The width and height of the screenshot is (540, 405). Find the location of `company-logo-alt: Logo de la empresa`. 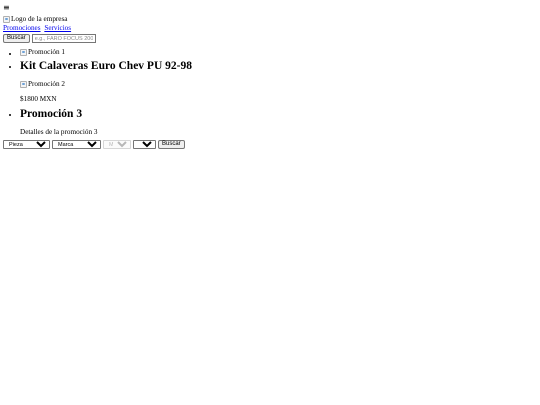

company-logo-alt: Logo de la empresa is located at coordinates (39, 19).